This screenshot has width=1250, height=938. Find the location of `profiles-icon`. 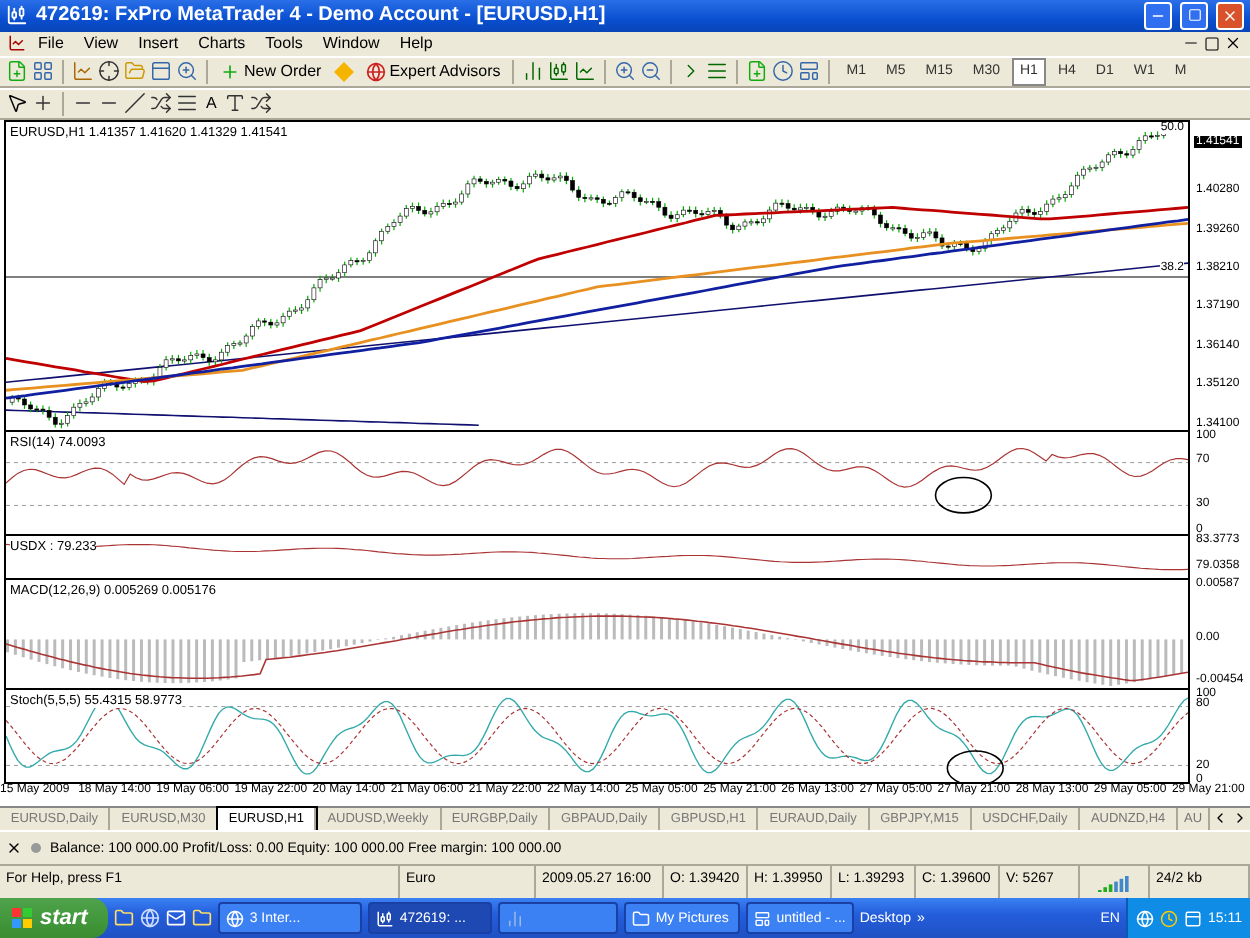

profiles-icon is located at coordinates (43, 71).